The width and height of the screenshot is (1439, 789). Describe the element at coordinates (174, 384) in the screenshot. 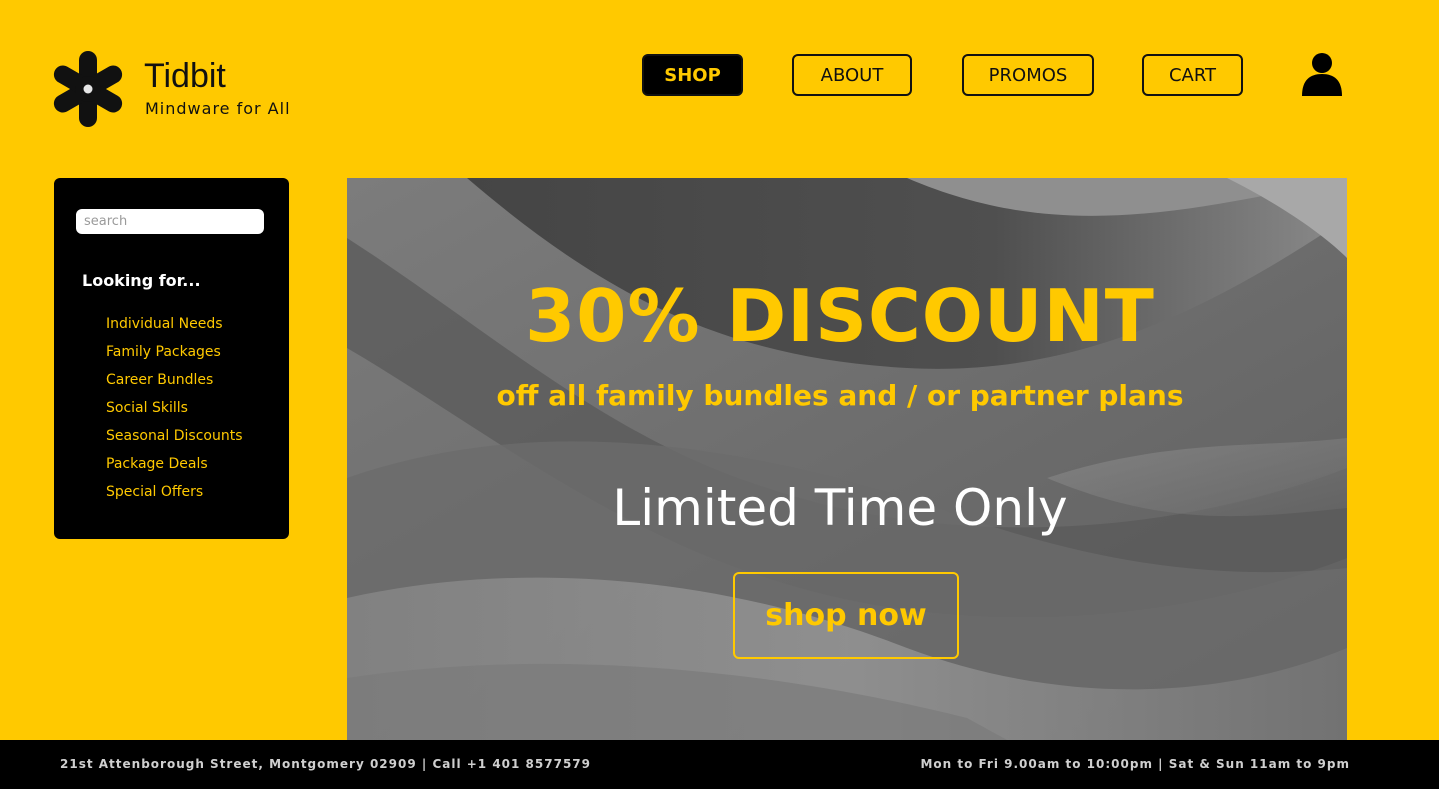

I see `sidebar-item-career-bundles: Career Bundles` at that location.